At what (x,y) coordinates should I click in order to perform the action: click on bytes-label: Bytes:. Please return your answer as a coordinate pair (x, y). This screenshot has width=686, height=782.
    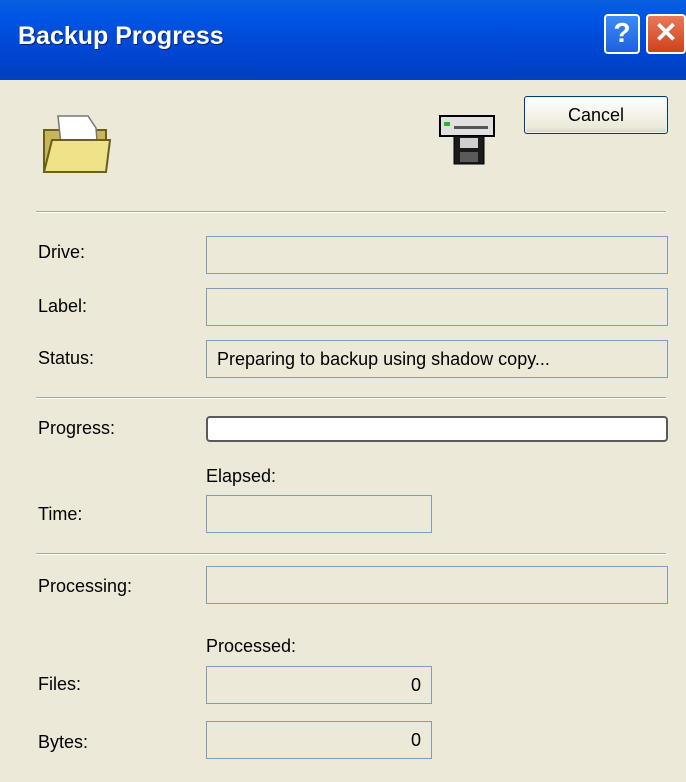
    Looking at the image, I should click on (63, 742).